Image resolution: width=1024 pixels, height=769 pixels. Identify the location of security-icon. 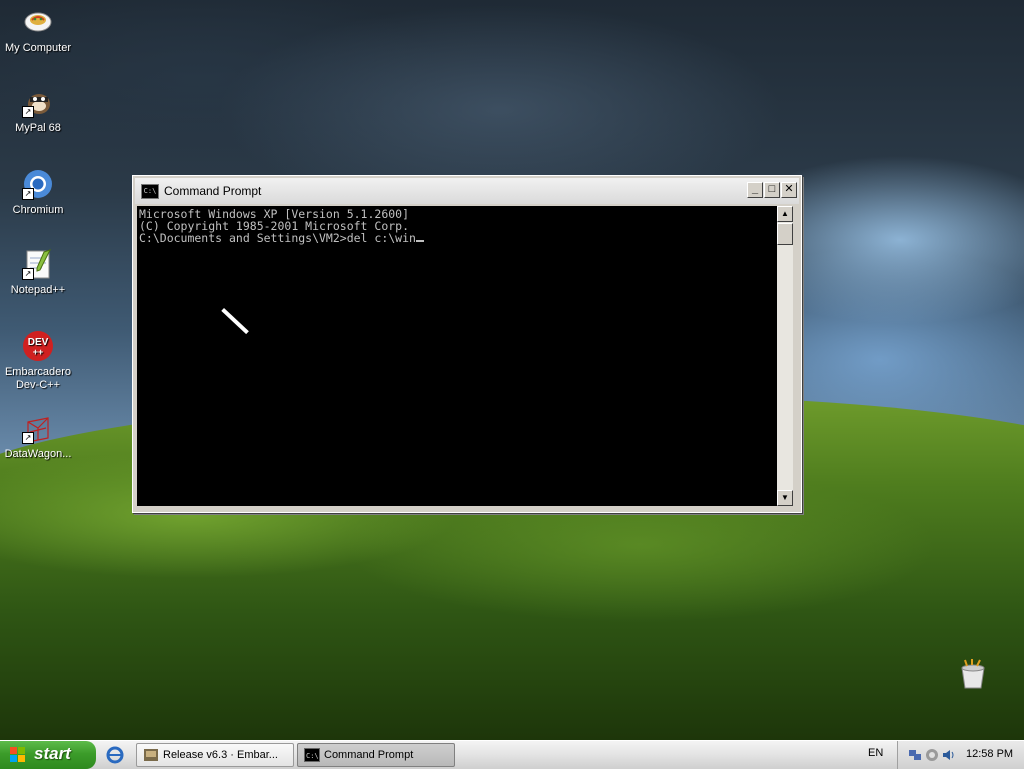
(932, 755).